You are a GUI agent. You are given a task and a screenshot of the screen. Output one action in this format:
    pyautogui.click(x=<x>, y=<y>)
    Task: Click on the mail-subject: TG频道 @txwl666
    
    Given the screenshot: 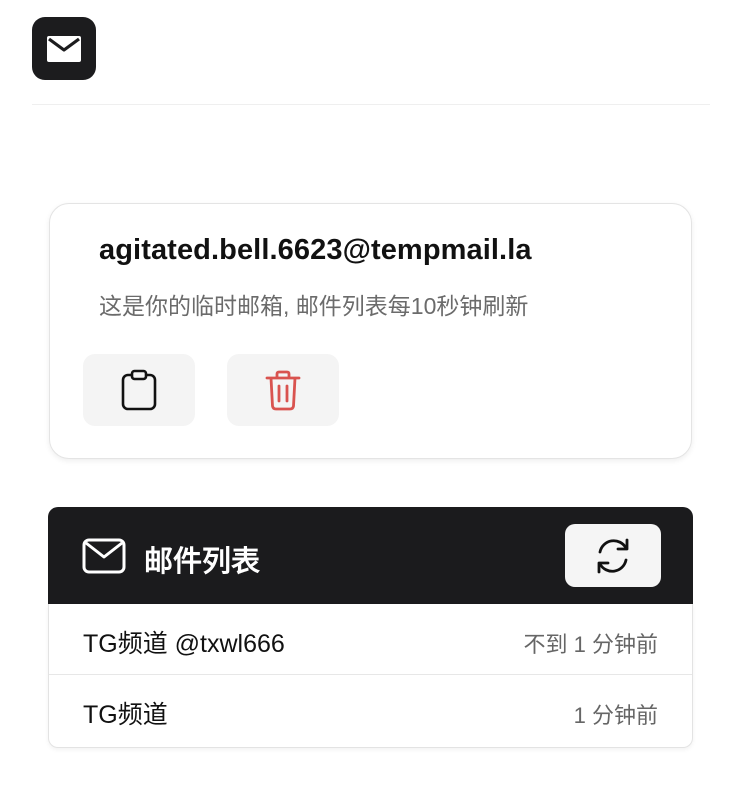 What is the action you would take?
    pyautogui.click(x=184, y=644)
    